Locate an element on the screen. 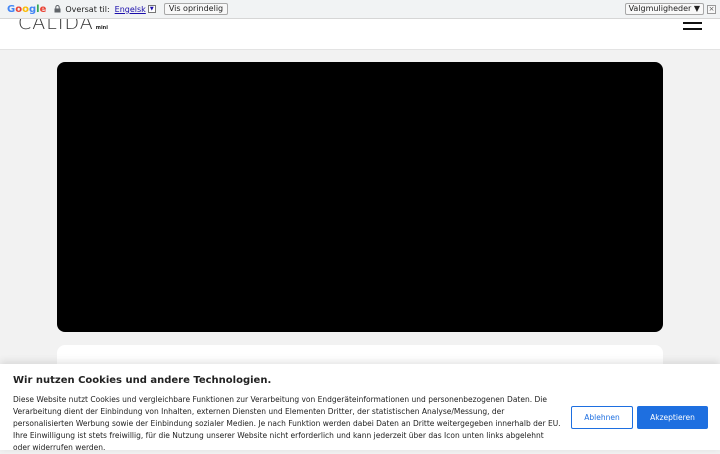 This screenshot has width=720, height=454. lock-icon is located at coordinates (57, 9).